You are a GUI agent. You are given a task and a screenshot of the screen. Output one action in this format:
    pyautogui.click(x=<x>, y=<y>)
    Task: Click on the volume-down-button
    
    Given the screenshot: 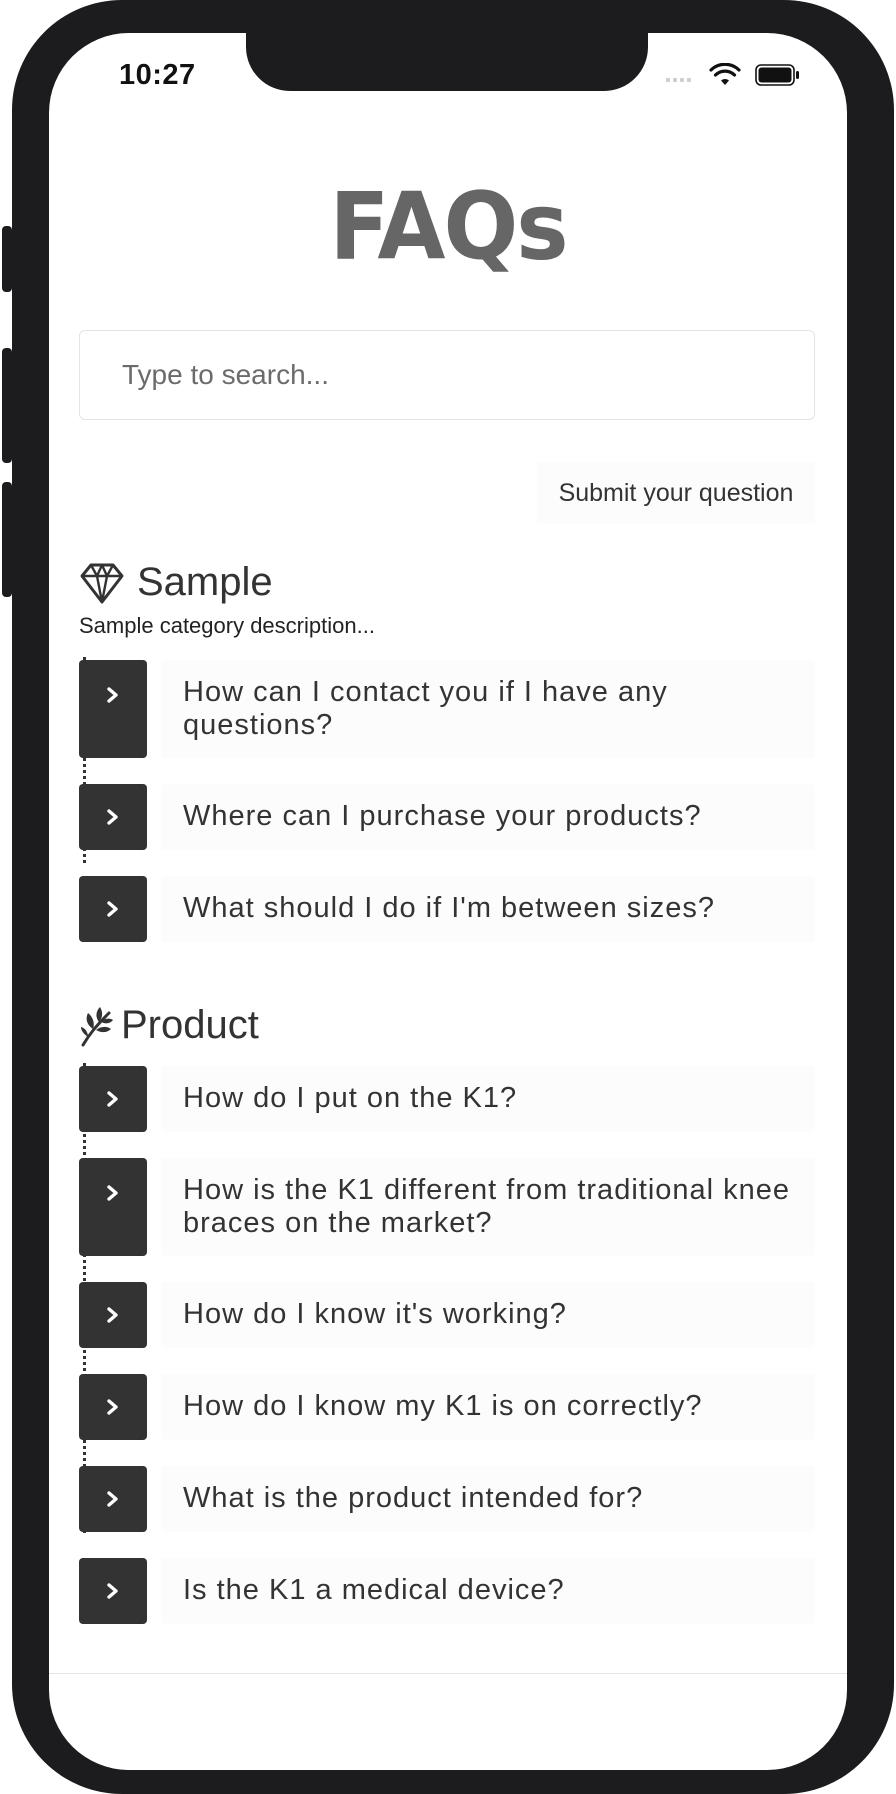 What is the action you would take?
    pyautogui.click(x=7, y=539)
    